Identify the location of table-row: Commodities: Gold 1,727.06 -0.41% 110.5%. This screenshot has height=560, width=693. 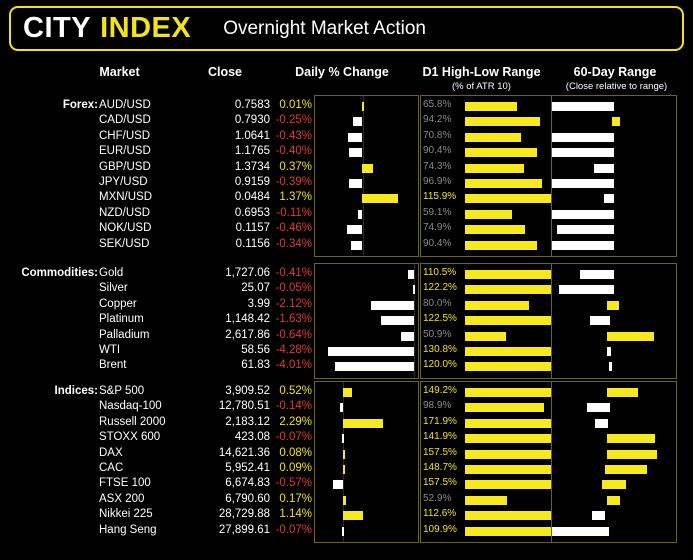
(346, 274).